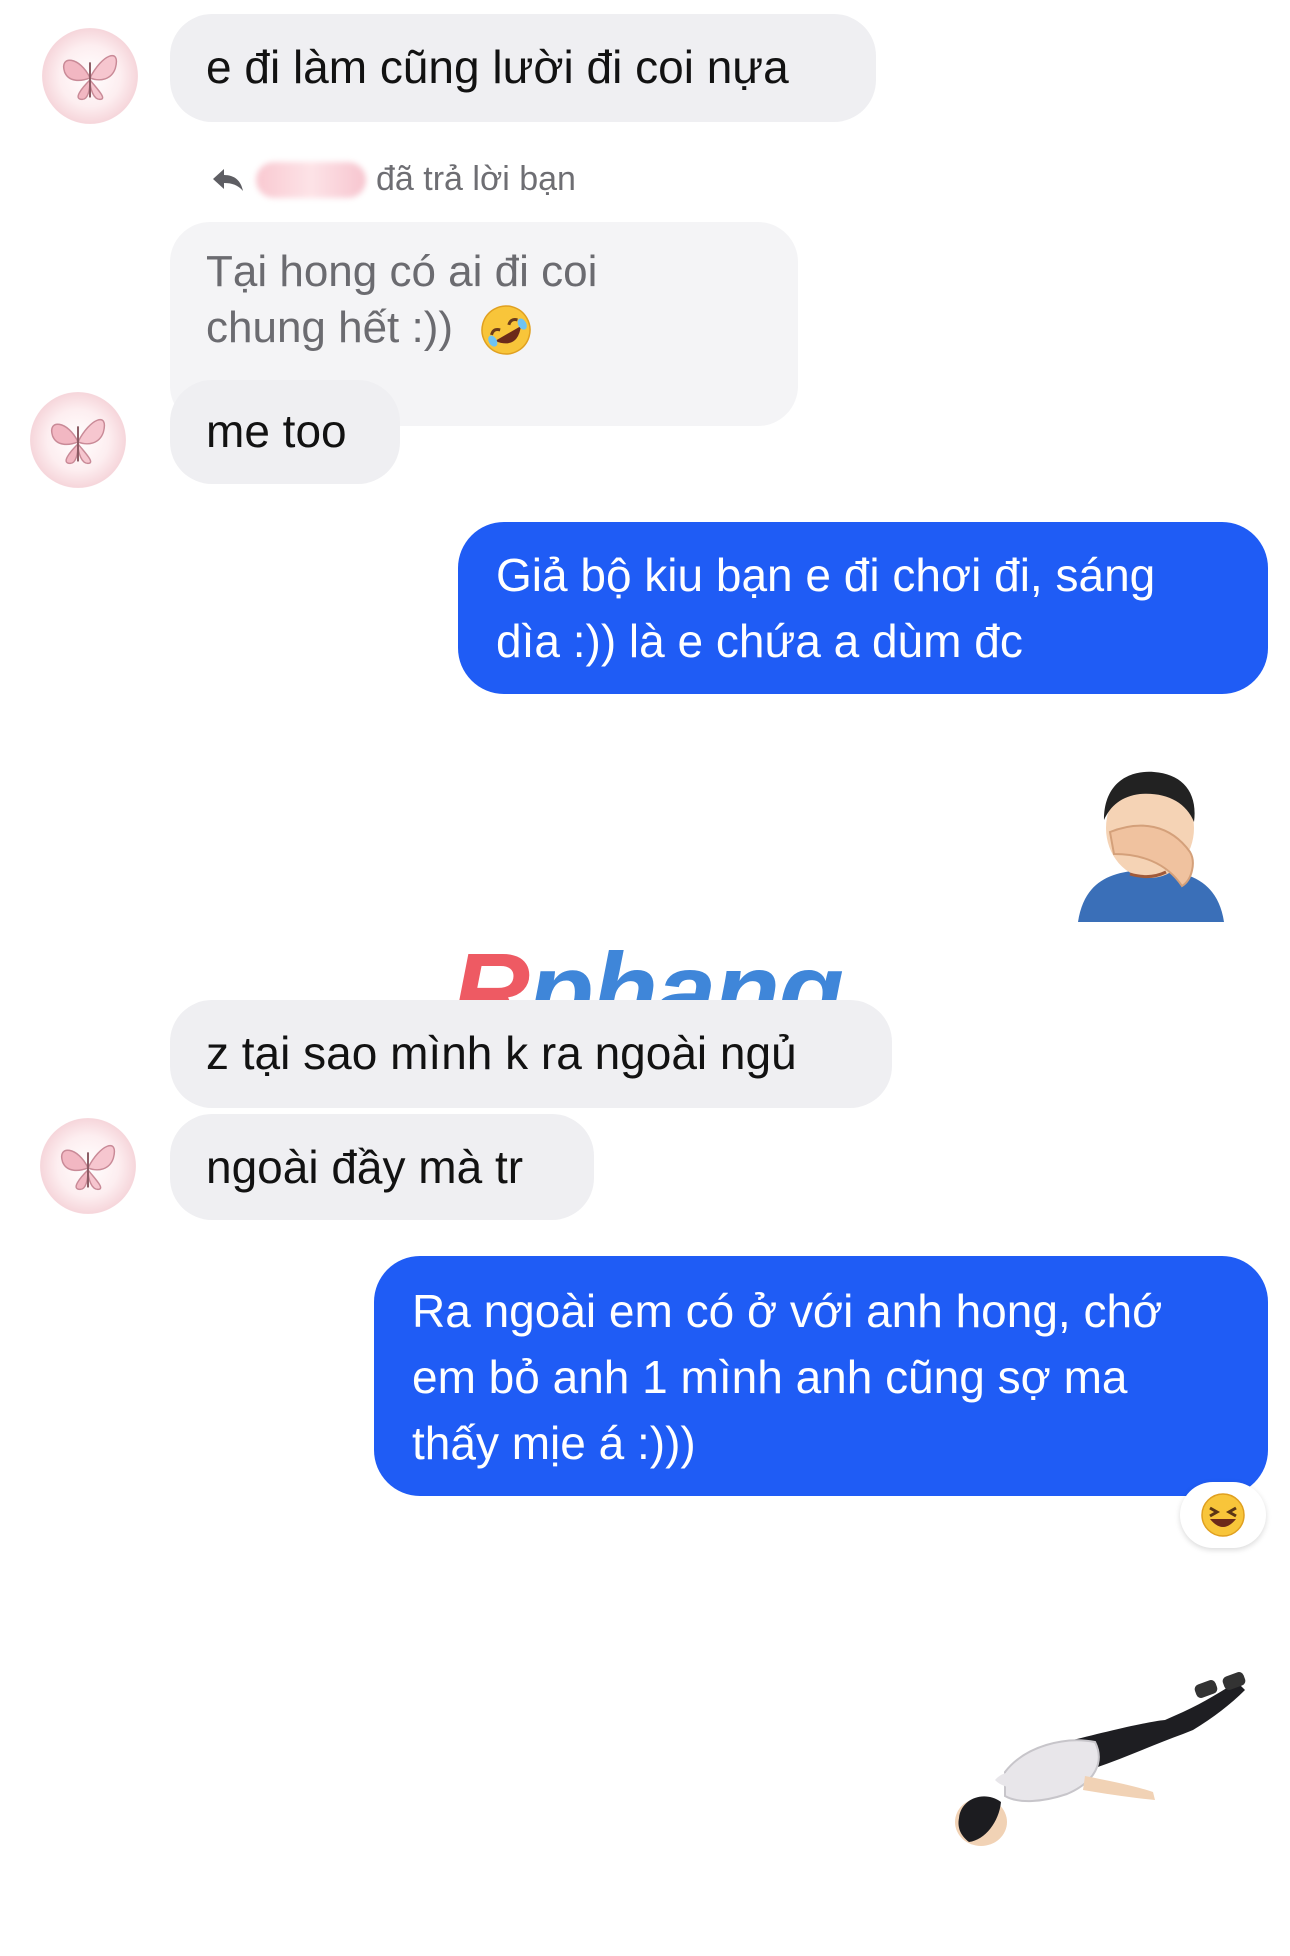 The height and width of the screenshot is (1956, 1290). Describe the element at coordinates (276, 431) in the screenshot. I see `message-text: me too` at that location.